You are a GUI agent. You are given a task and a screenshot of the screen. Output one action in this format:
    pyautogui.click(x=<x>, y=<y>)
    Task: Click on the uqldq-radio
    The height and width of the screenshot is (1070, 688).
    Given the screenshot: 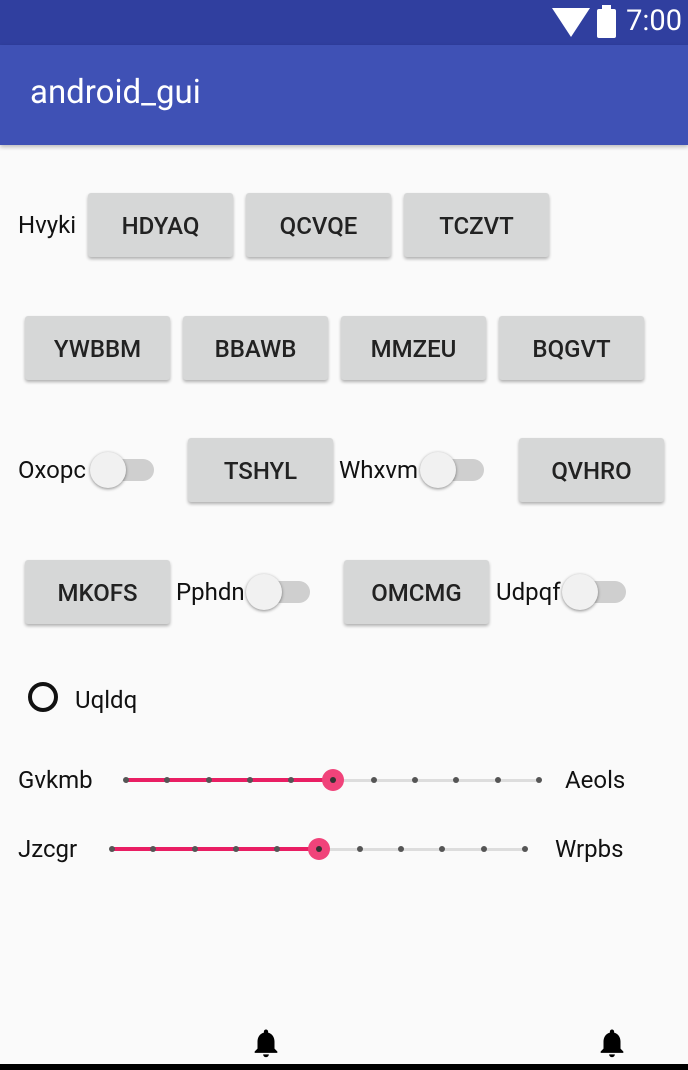 What is the action you would take?
    pyautogui.click(x=43, y=697)
    